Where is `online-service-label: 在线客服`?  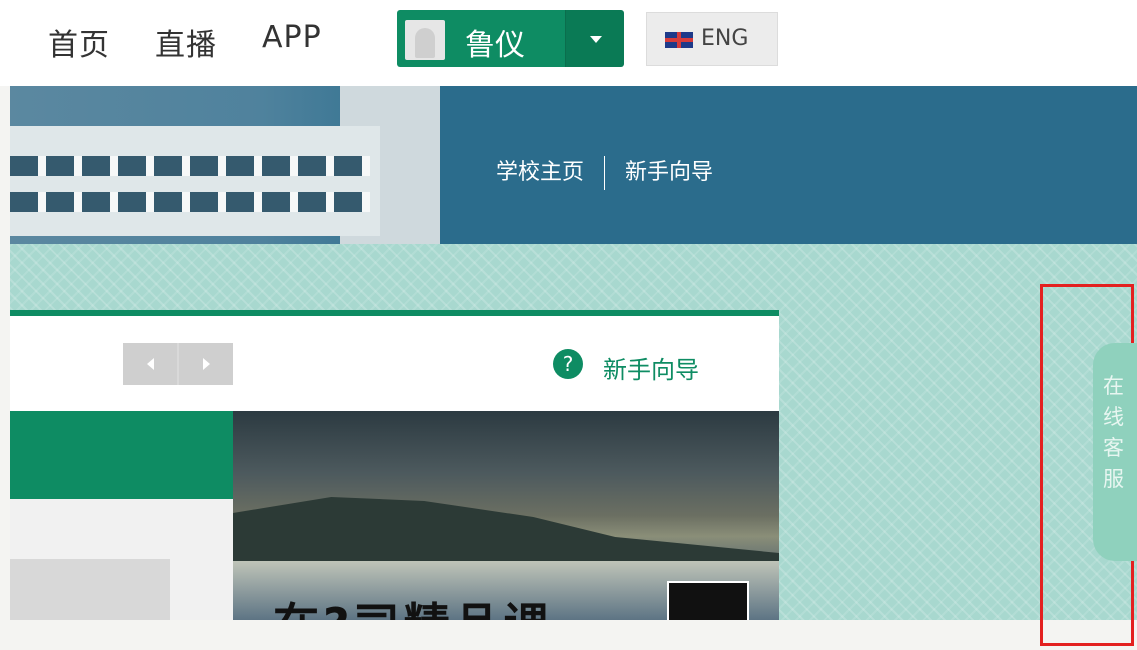
online-service-label: 在线客服 is located at coordinates (1113, 432).